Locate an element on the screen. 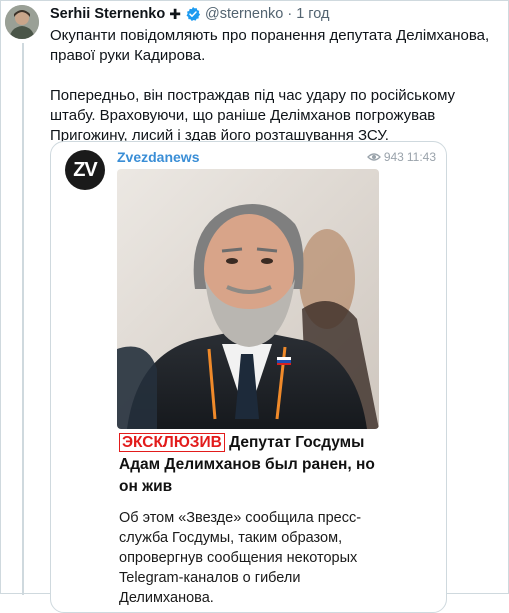 This screenshot has width=509, height=613. tweet-header: Serhii Sternenko ✚ @sternenko · 1 год is located at coordinates (190, 14).